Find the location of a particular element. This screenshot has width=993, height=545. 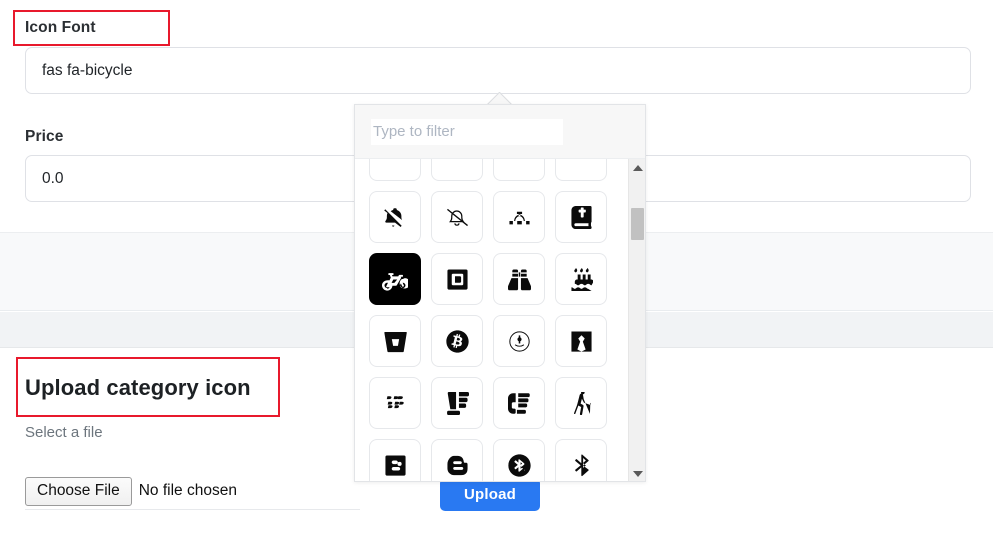

icon-tile-bicycle is located at coordinates (395, 279).